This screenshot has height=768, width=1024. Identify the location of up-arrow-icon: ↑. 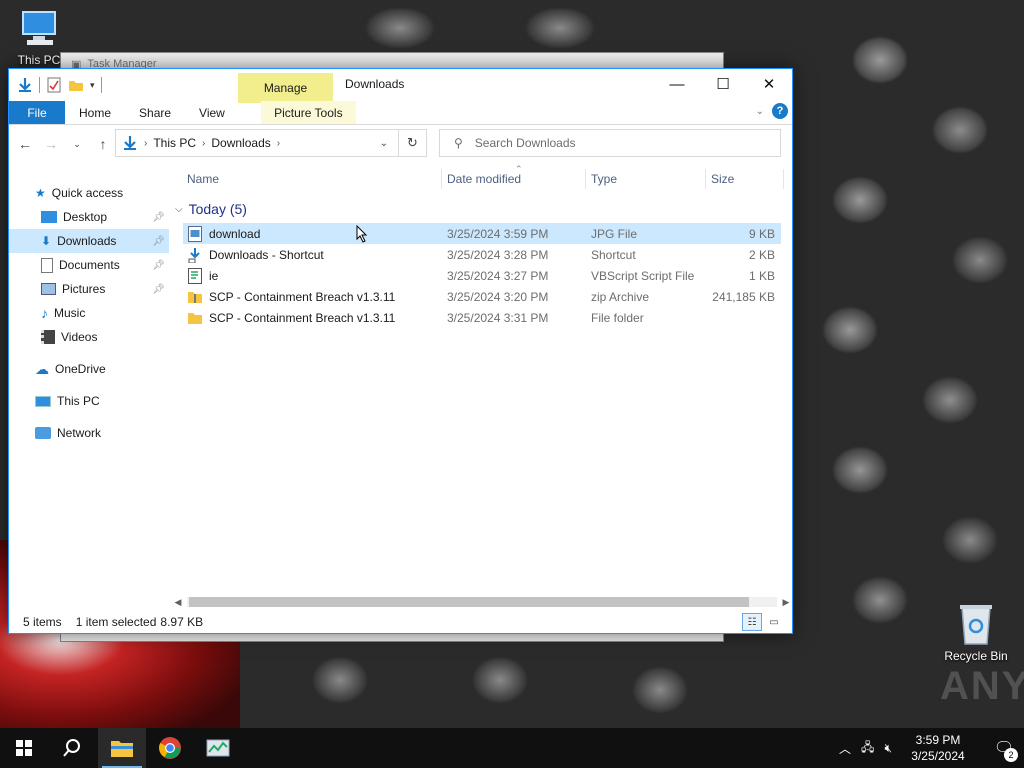
(103, 144).